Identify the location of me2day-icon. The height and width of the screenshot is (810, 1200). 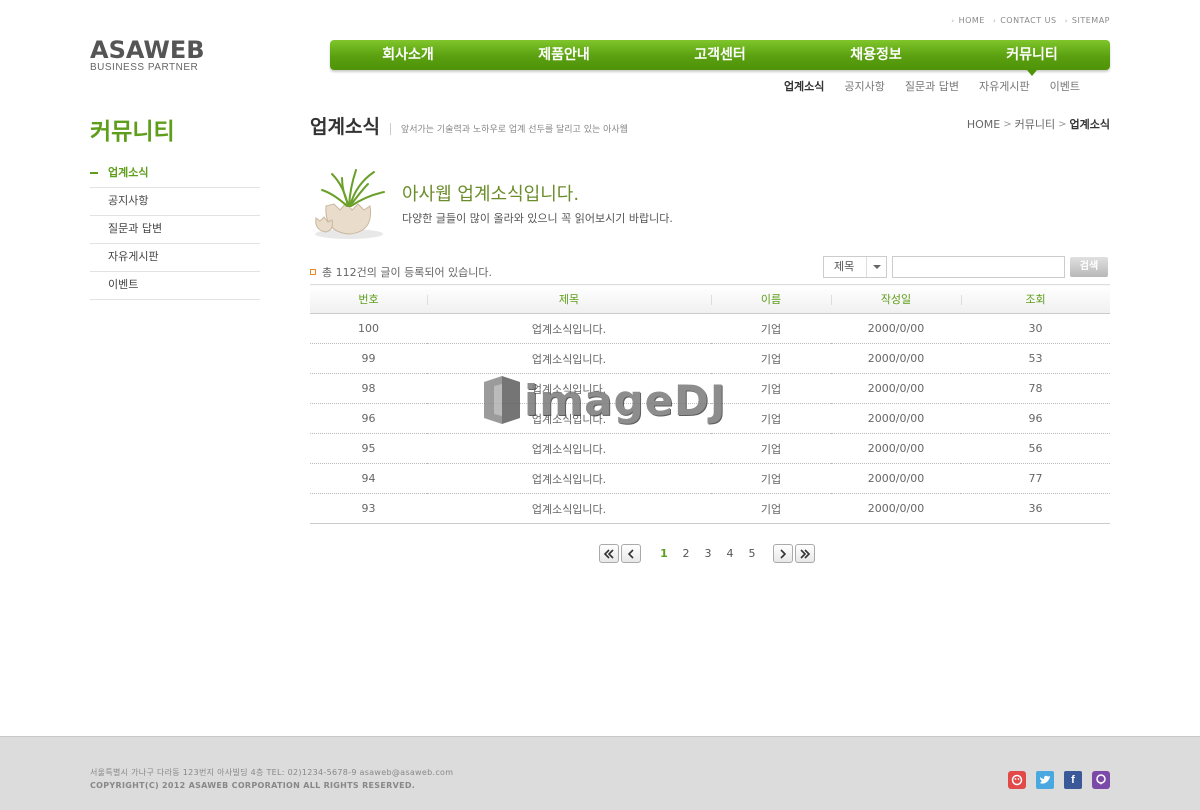
(1101, 780).